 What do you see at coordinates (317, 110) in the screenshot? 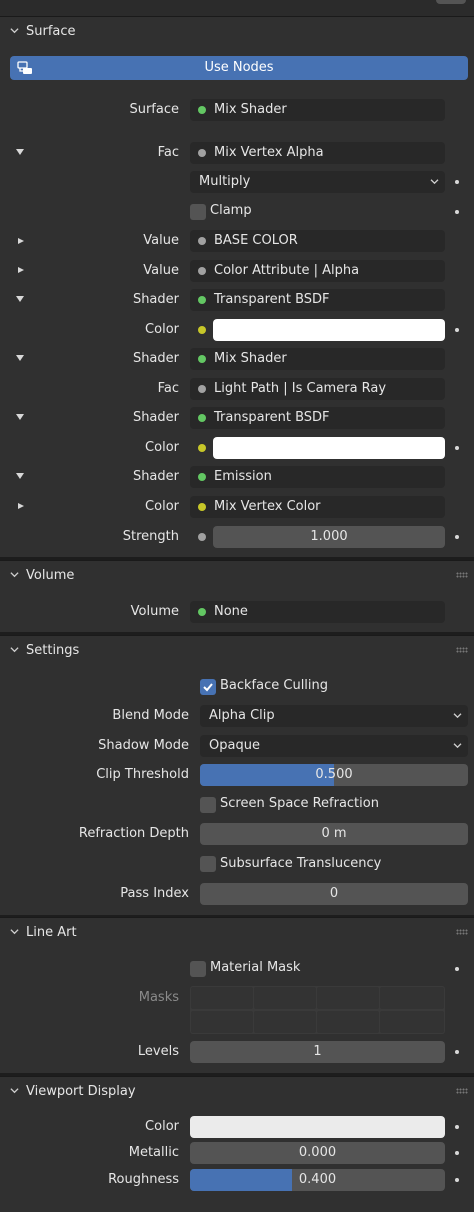
I see `surface-shader-field: Mix Shader` at bounding box center [317, 110].